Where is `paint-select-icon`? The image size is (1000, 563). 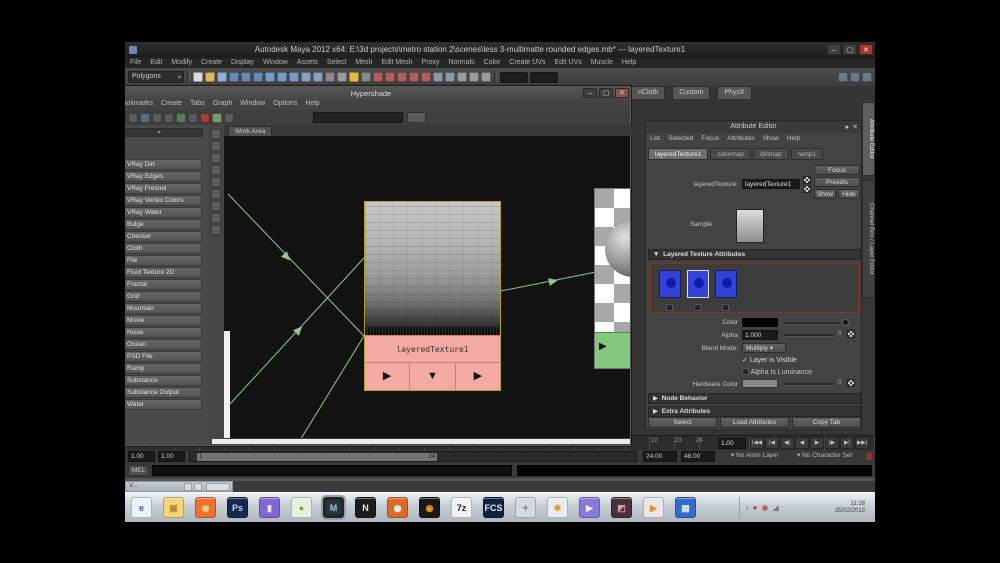 paint-select-icon is located at coordinates (318, 77).